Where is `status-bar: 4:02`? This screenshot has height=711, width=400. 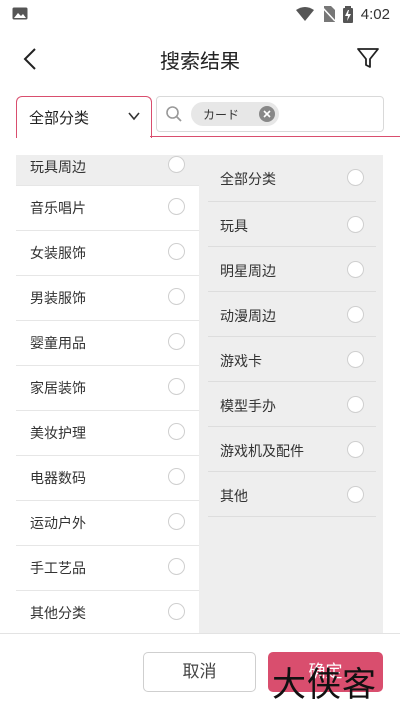
status-bar: 4:02 is located at coordinates (200, 14).